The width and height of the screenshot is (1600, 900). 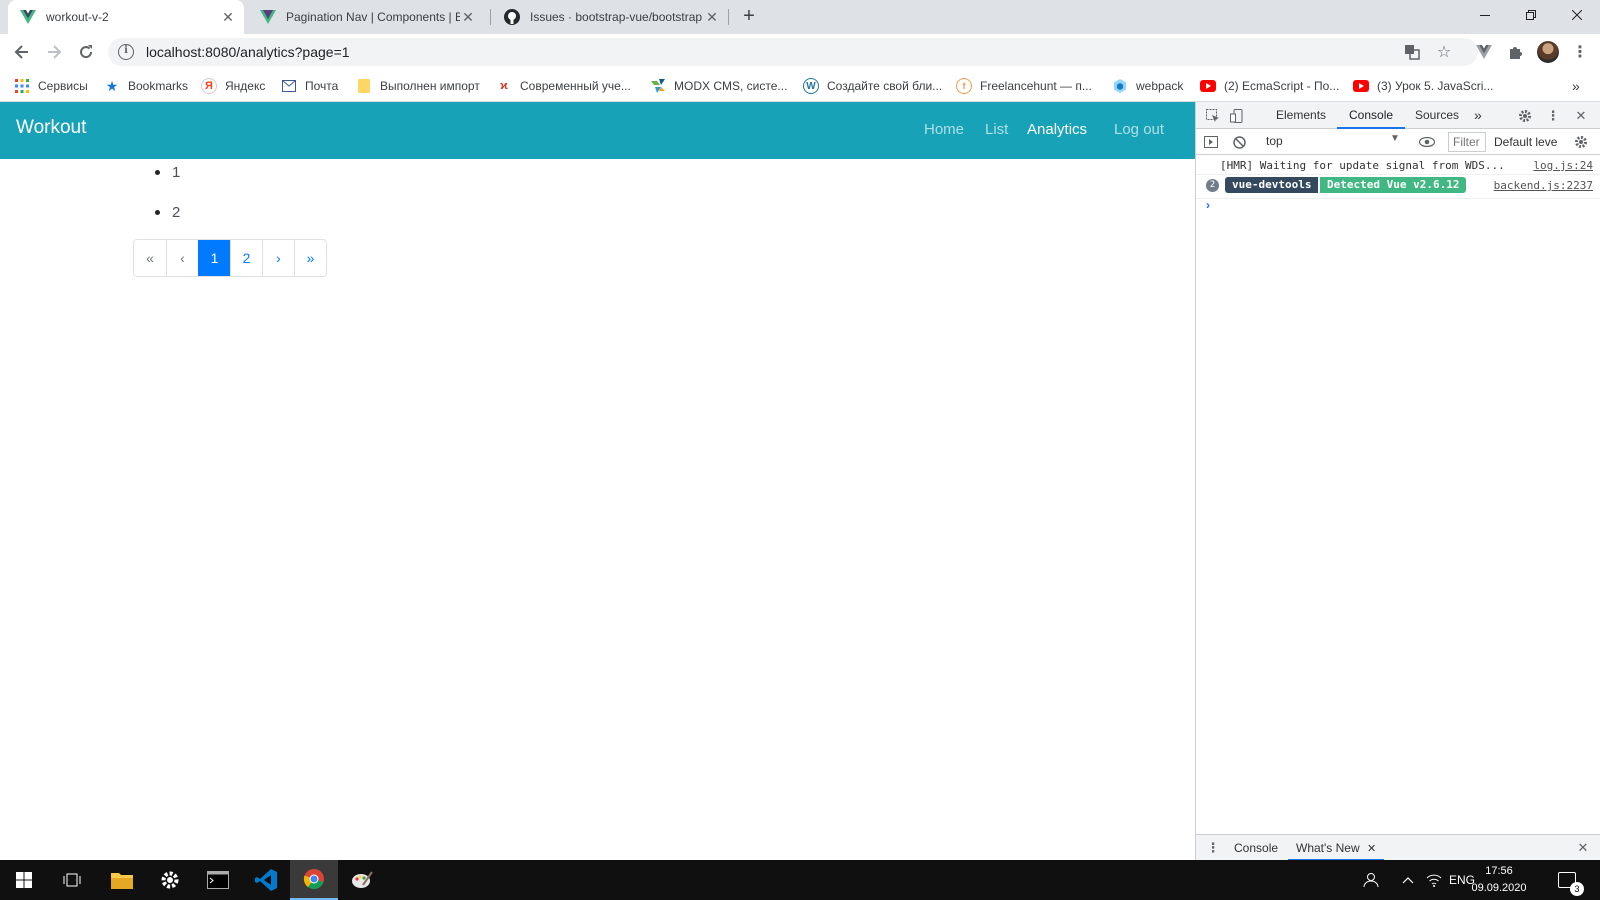 I want to click on devtools-tab-elements: Elements, so click(x=1301, y=115).